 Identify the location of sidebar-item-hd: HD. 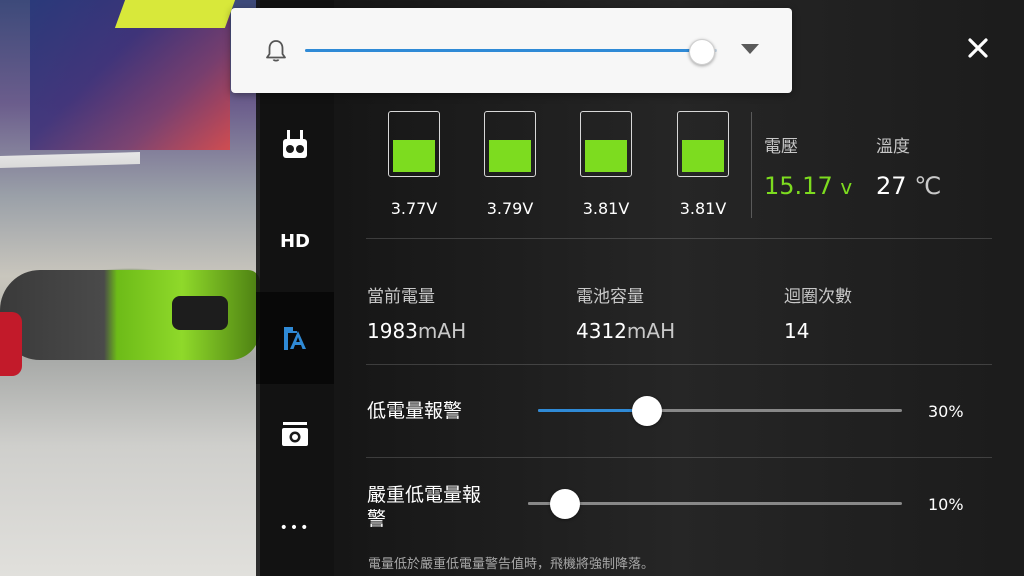
(295, 241).